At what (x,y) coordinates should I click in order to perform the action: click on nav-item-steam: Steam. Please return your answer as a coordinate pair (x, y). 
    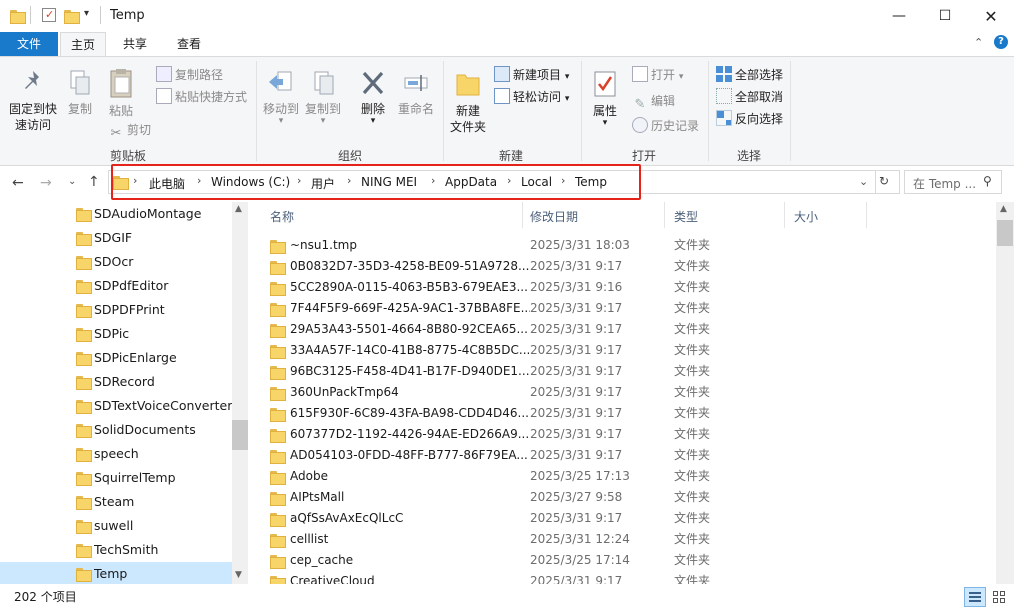
    Looking at the image, I should click on (116, 502).